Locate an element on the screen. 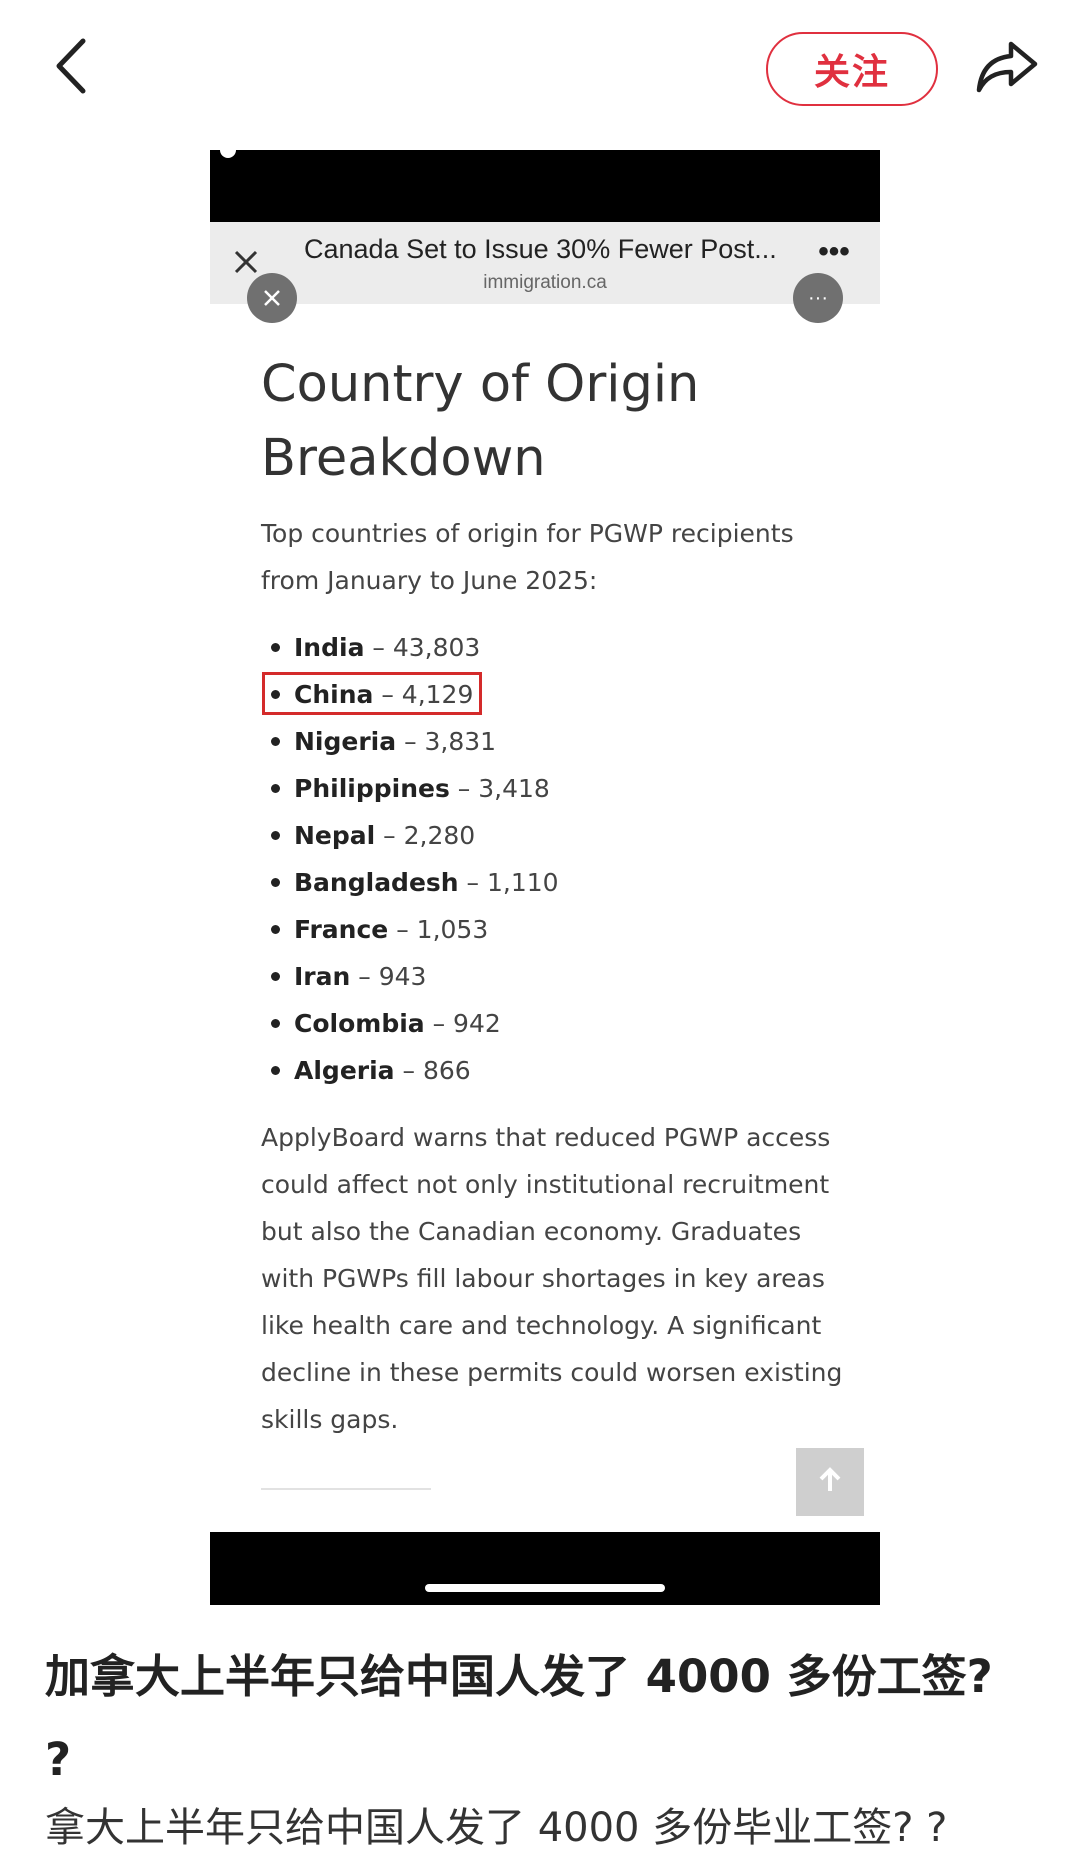 This screenshot has width=1080, height=1862. country-name: France is located at coordinates (341, 929).